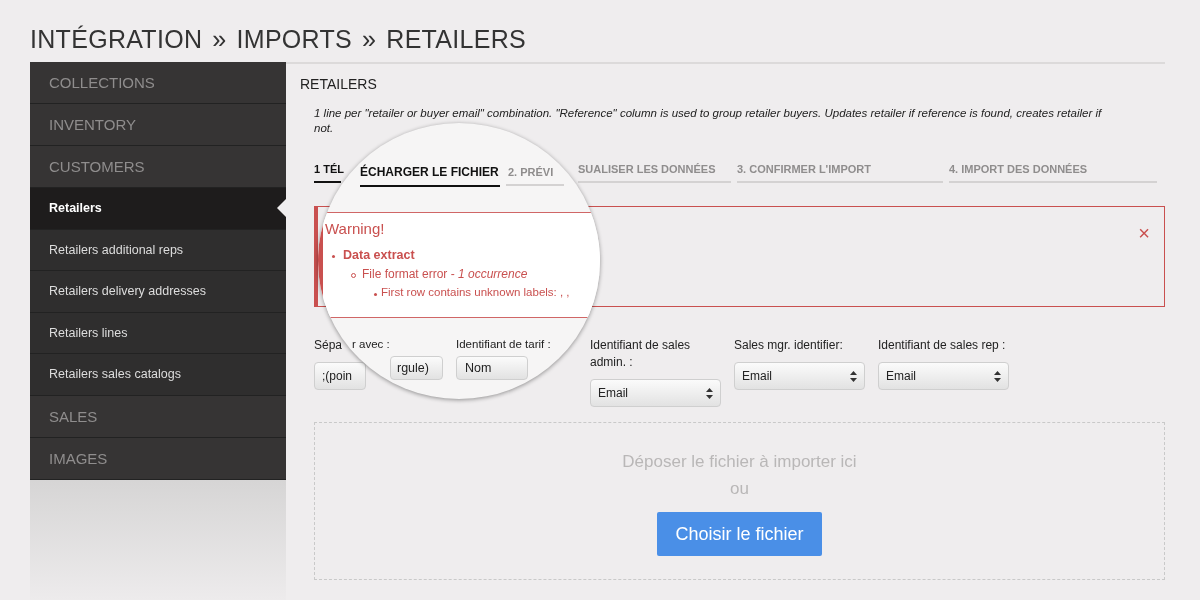 The height and width of the screenshot is (600, 1200). What do you see at coordinates (492, 368) in the screenshot?
I see `select-field: Nom` at bounding box center [492, 368].